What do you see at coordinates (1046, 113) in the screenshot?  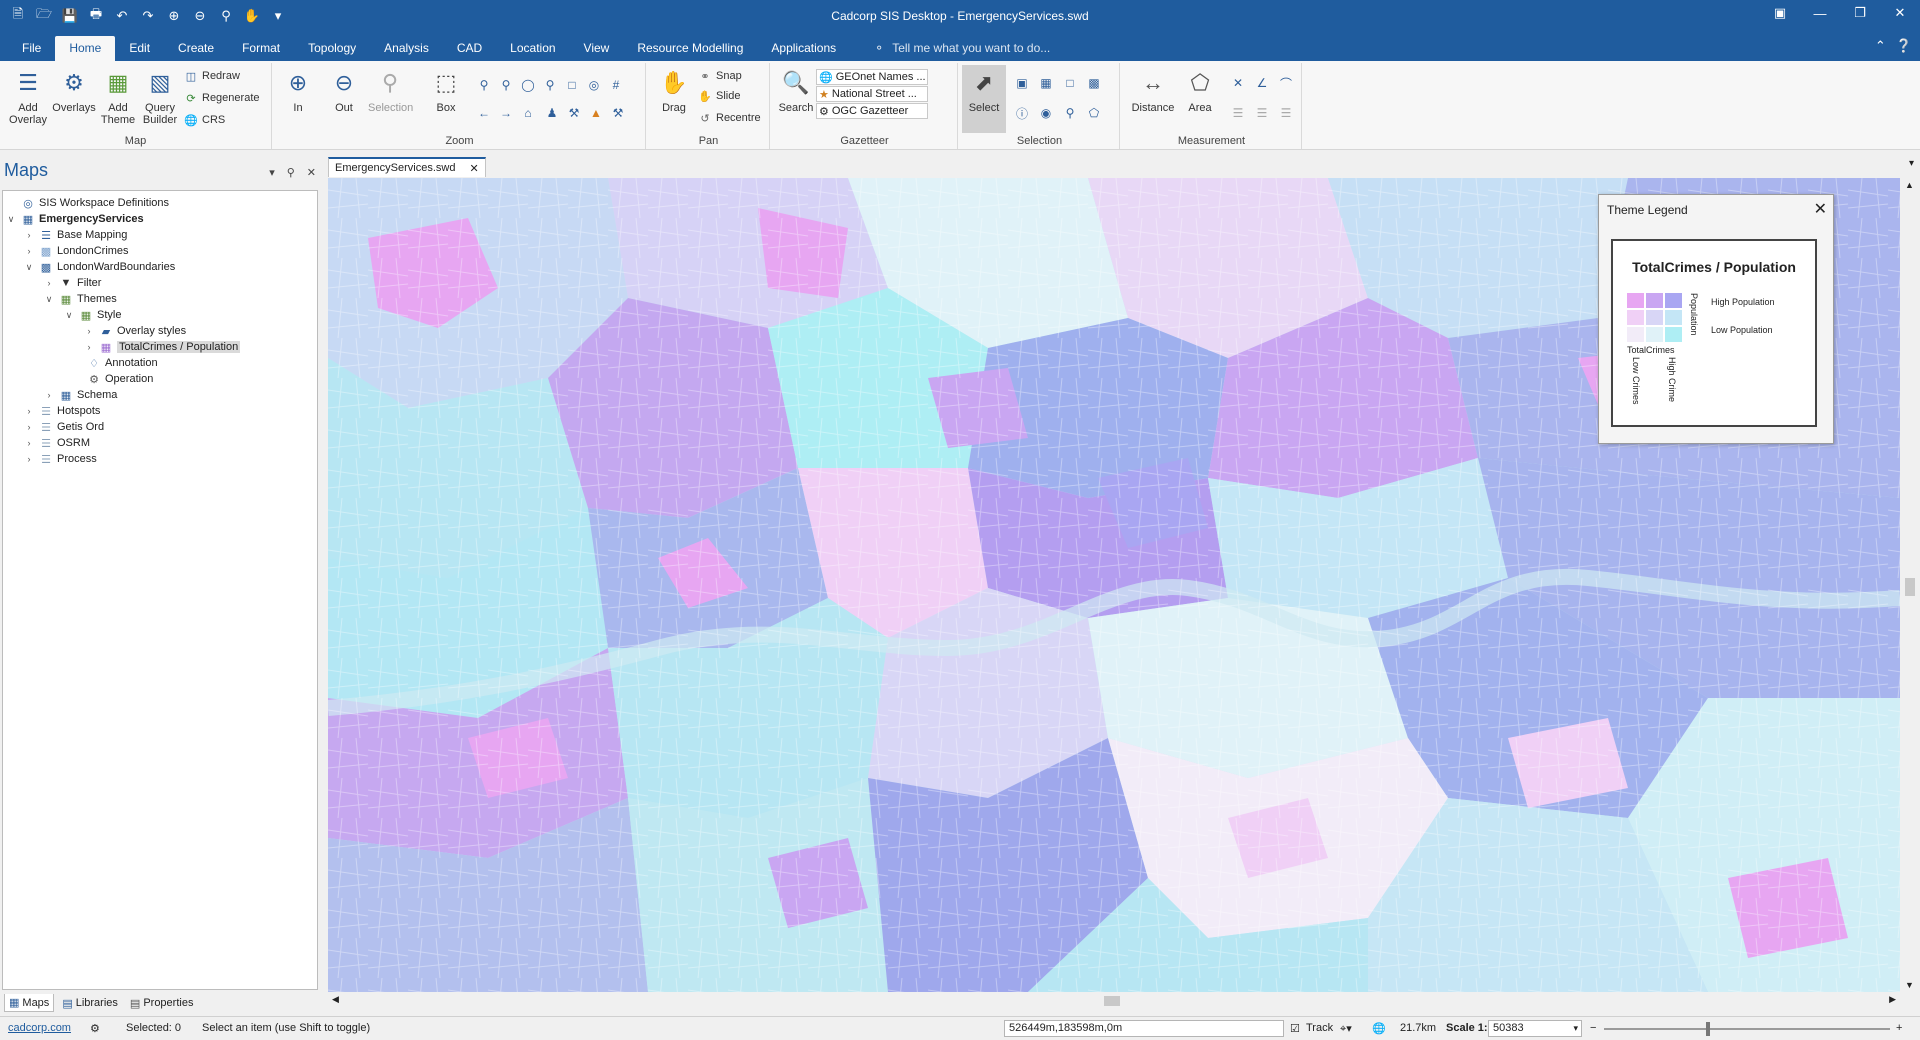 I see `binoculars-icon: ◉` at bounding box center [1046, 113].